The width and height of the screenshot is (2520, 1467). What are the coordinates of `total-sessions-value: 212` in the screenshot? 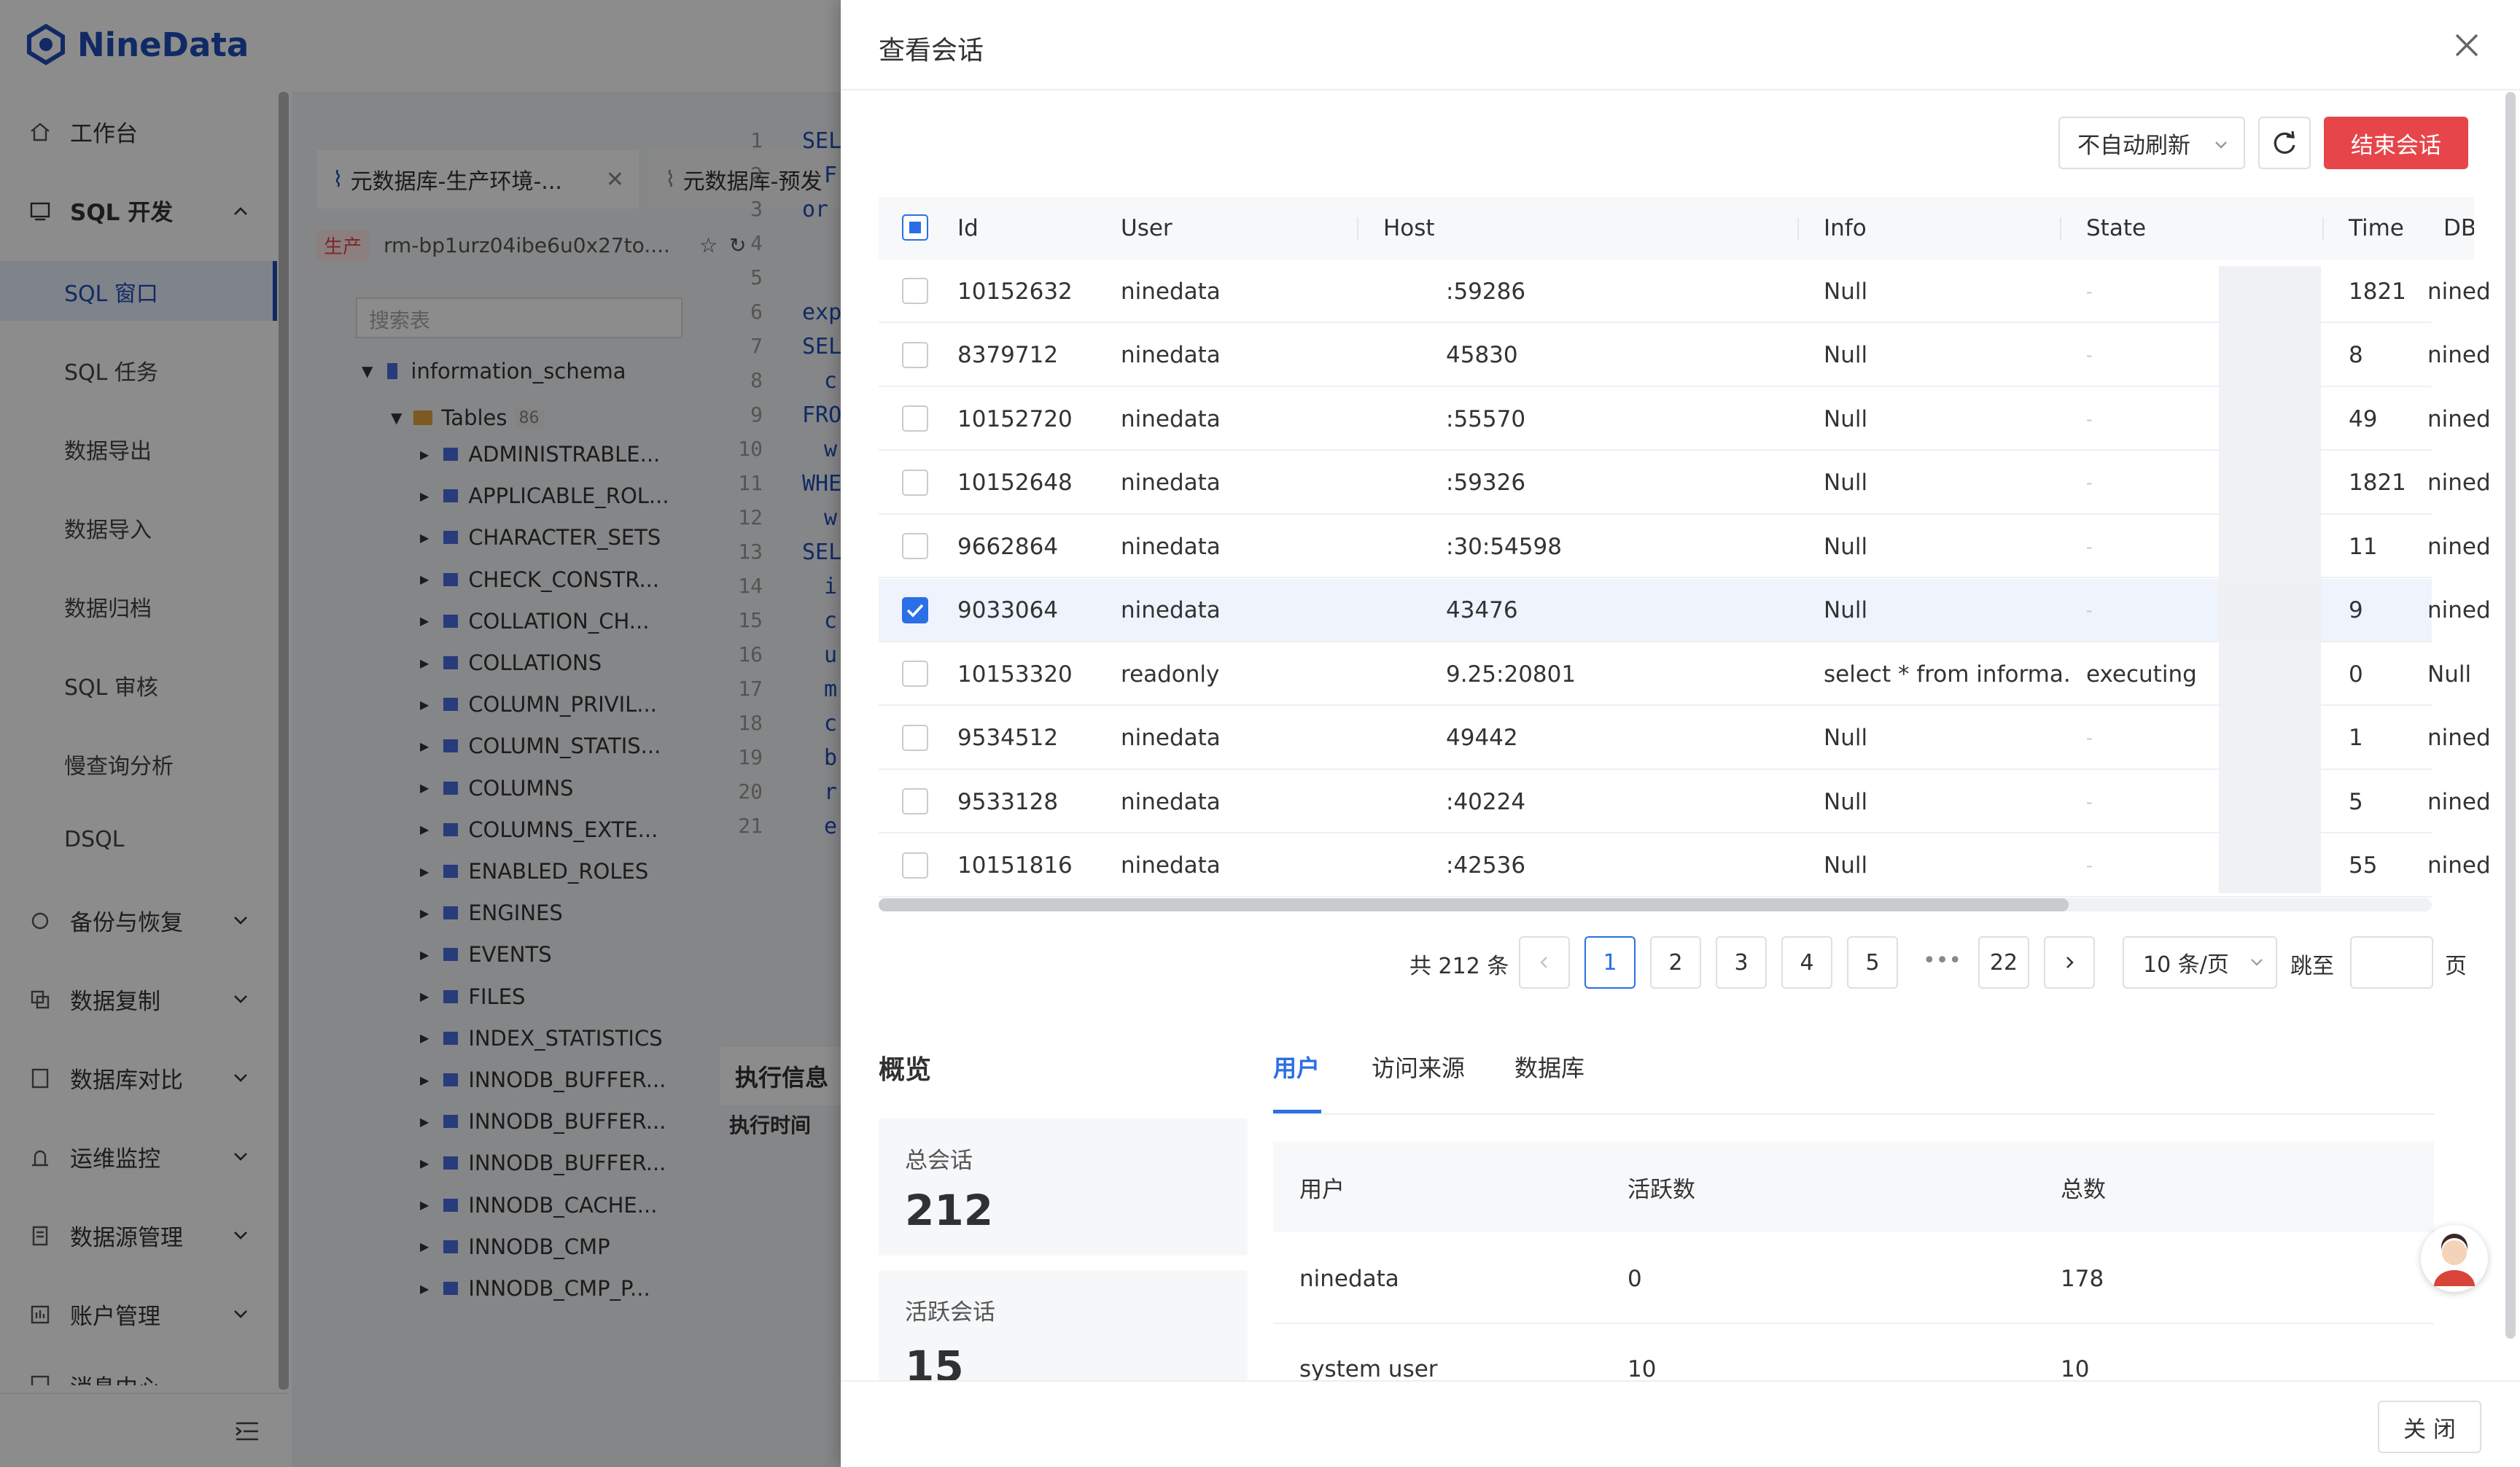 It's located at (949, 1210).